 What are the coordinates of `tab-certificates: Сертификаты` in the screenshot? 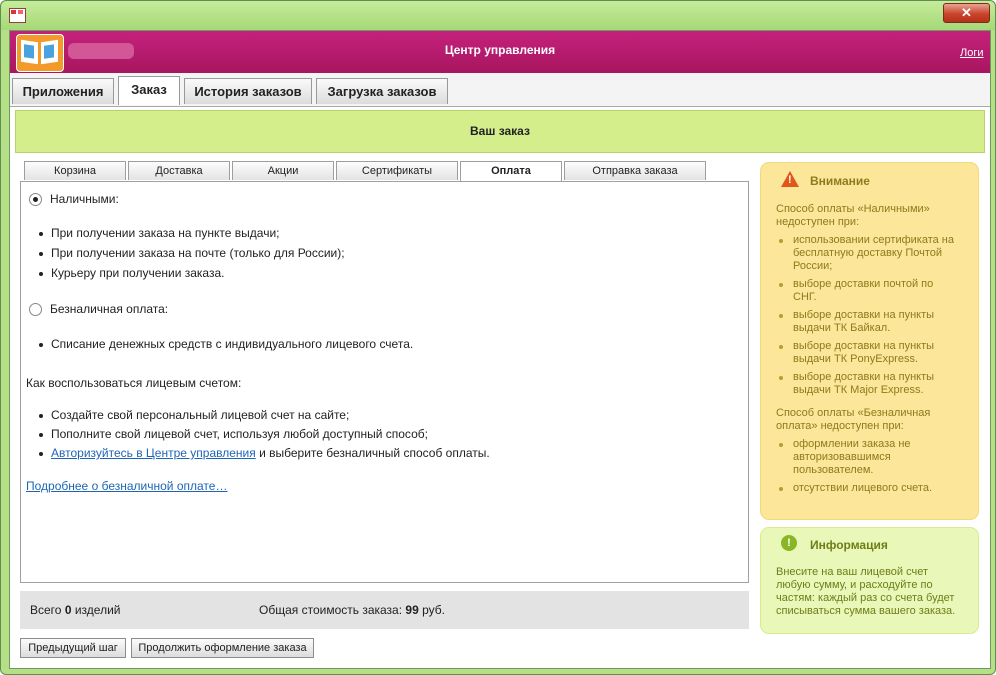 It's located at (397, 170).